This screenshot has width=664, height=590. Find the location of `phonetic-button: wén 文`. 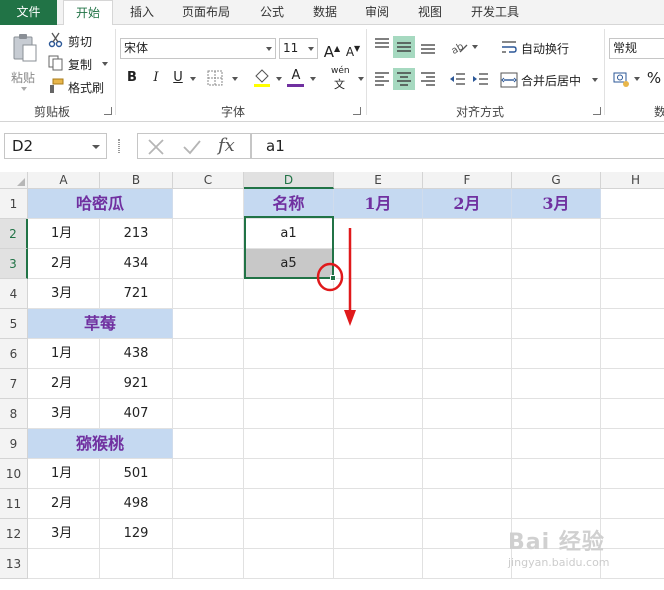

phonetic-button: wén 文 is located at coordinates (343, 78).